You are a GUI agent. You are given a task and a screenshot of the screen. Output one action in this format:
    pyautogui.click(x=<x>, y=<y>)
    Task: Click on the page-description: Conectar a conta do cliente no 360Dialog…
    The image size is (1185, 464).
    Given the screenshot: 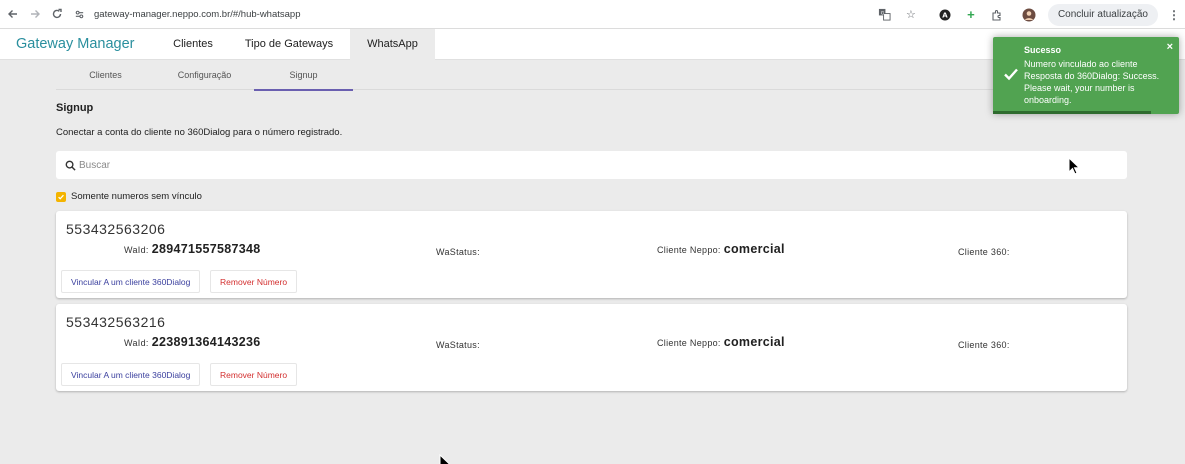 What is the action you would take?
    pyautogui.click(x=199, y=132)
    